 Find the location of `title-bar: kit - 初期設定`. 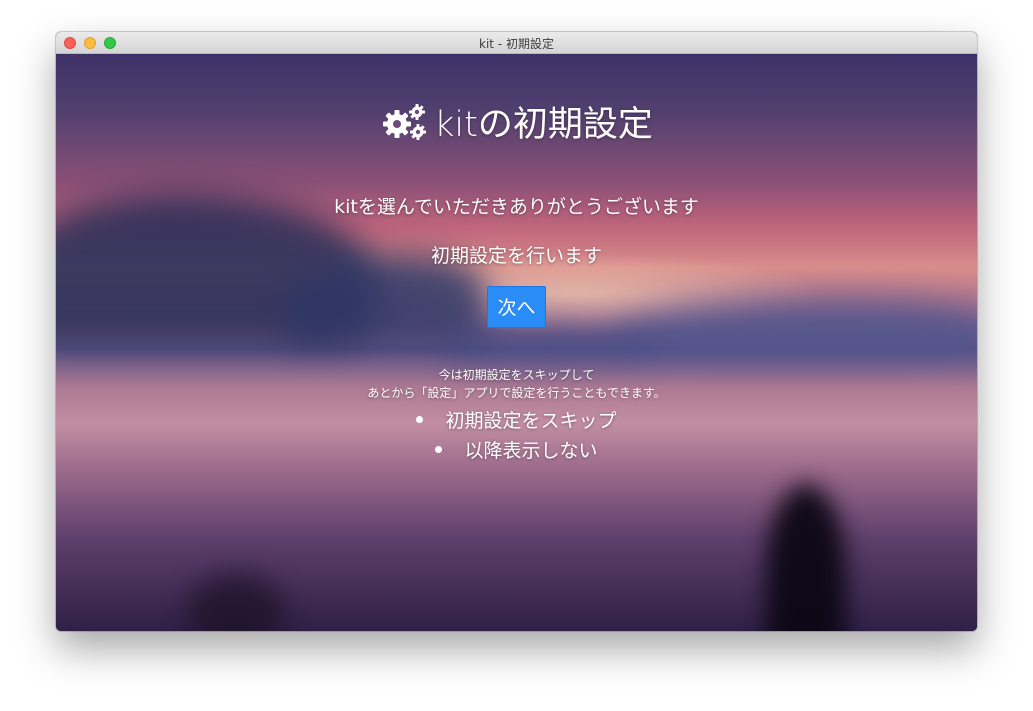

title-bar: kit - 初期設定 is located at coordinates (516, 43).